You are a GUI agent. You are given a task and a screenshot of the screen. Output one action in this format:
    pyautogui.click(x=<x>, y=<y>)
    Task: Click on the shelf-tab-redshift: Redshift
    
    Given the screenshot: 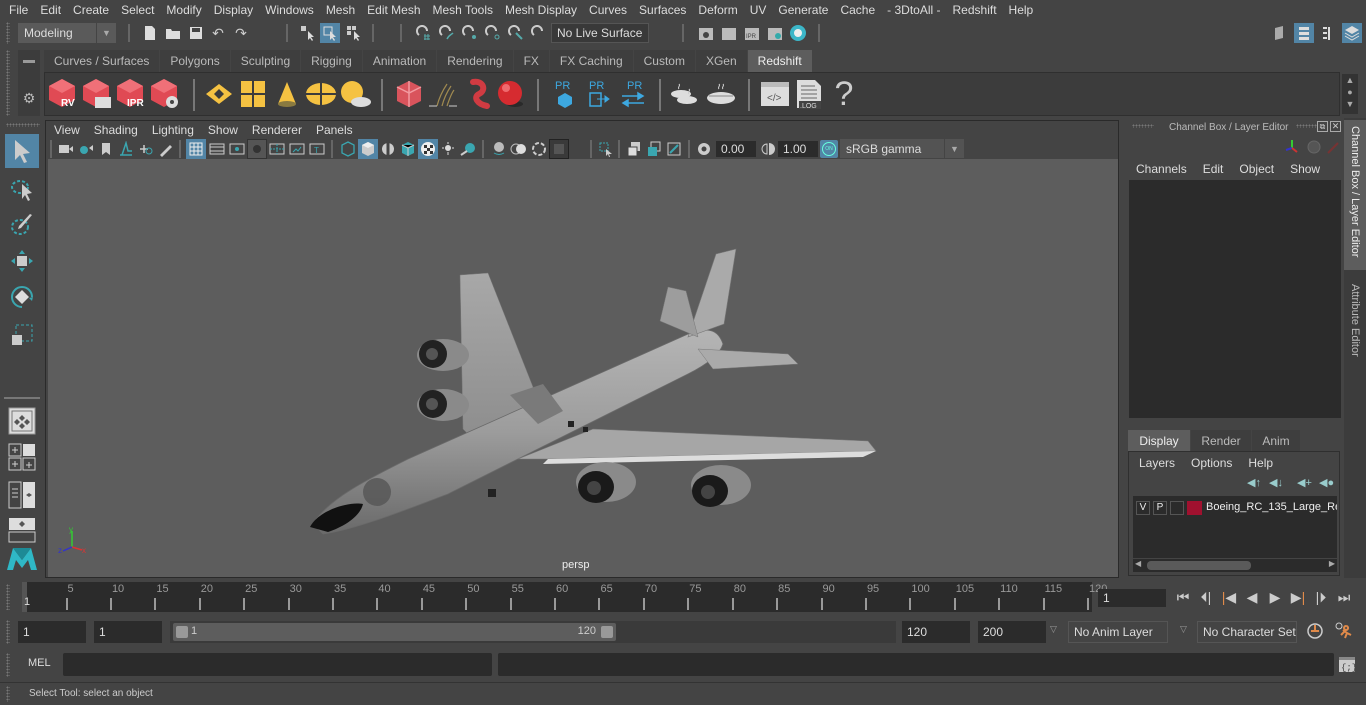 What is the action you would take?
    pyautogui.click(x=779, y=61)
    